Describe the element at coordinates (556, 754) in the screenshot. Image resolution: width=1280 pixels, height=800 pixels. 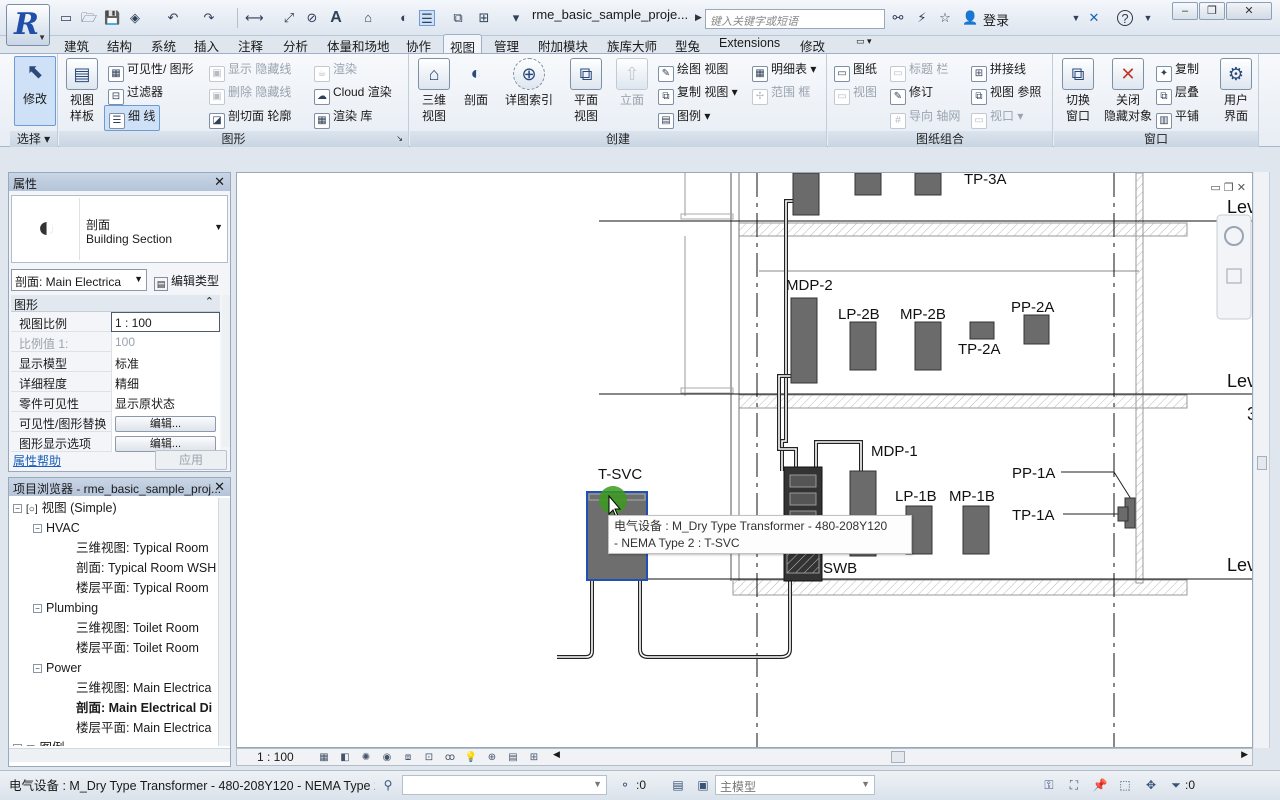
I see `scroll-left-icon: ◀` at that location.